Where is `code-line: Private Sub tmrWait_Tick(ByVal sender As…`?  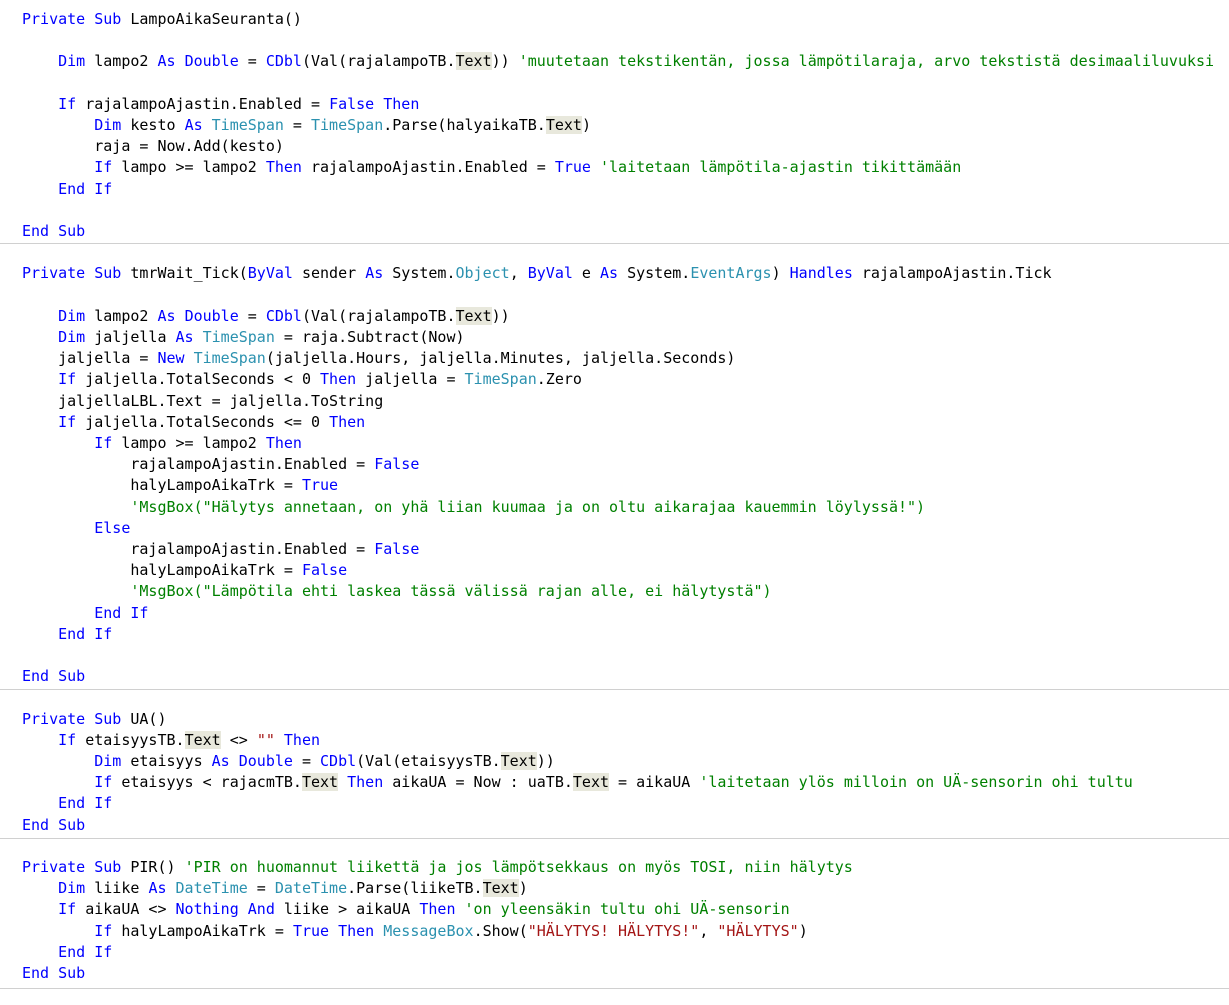 code-line: Private Sub tmrWait_Tick(ByVal sender As… is located at coordinates (526, 273).